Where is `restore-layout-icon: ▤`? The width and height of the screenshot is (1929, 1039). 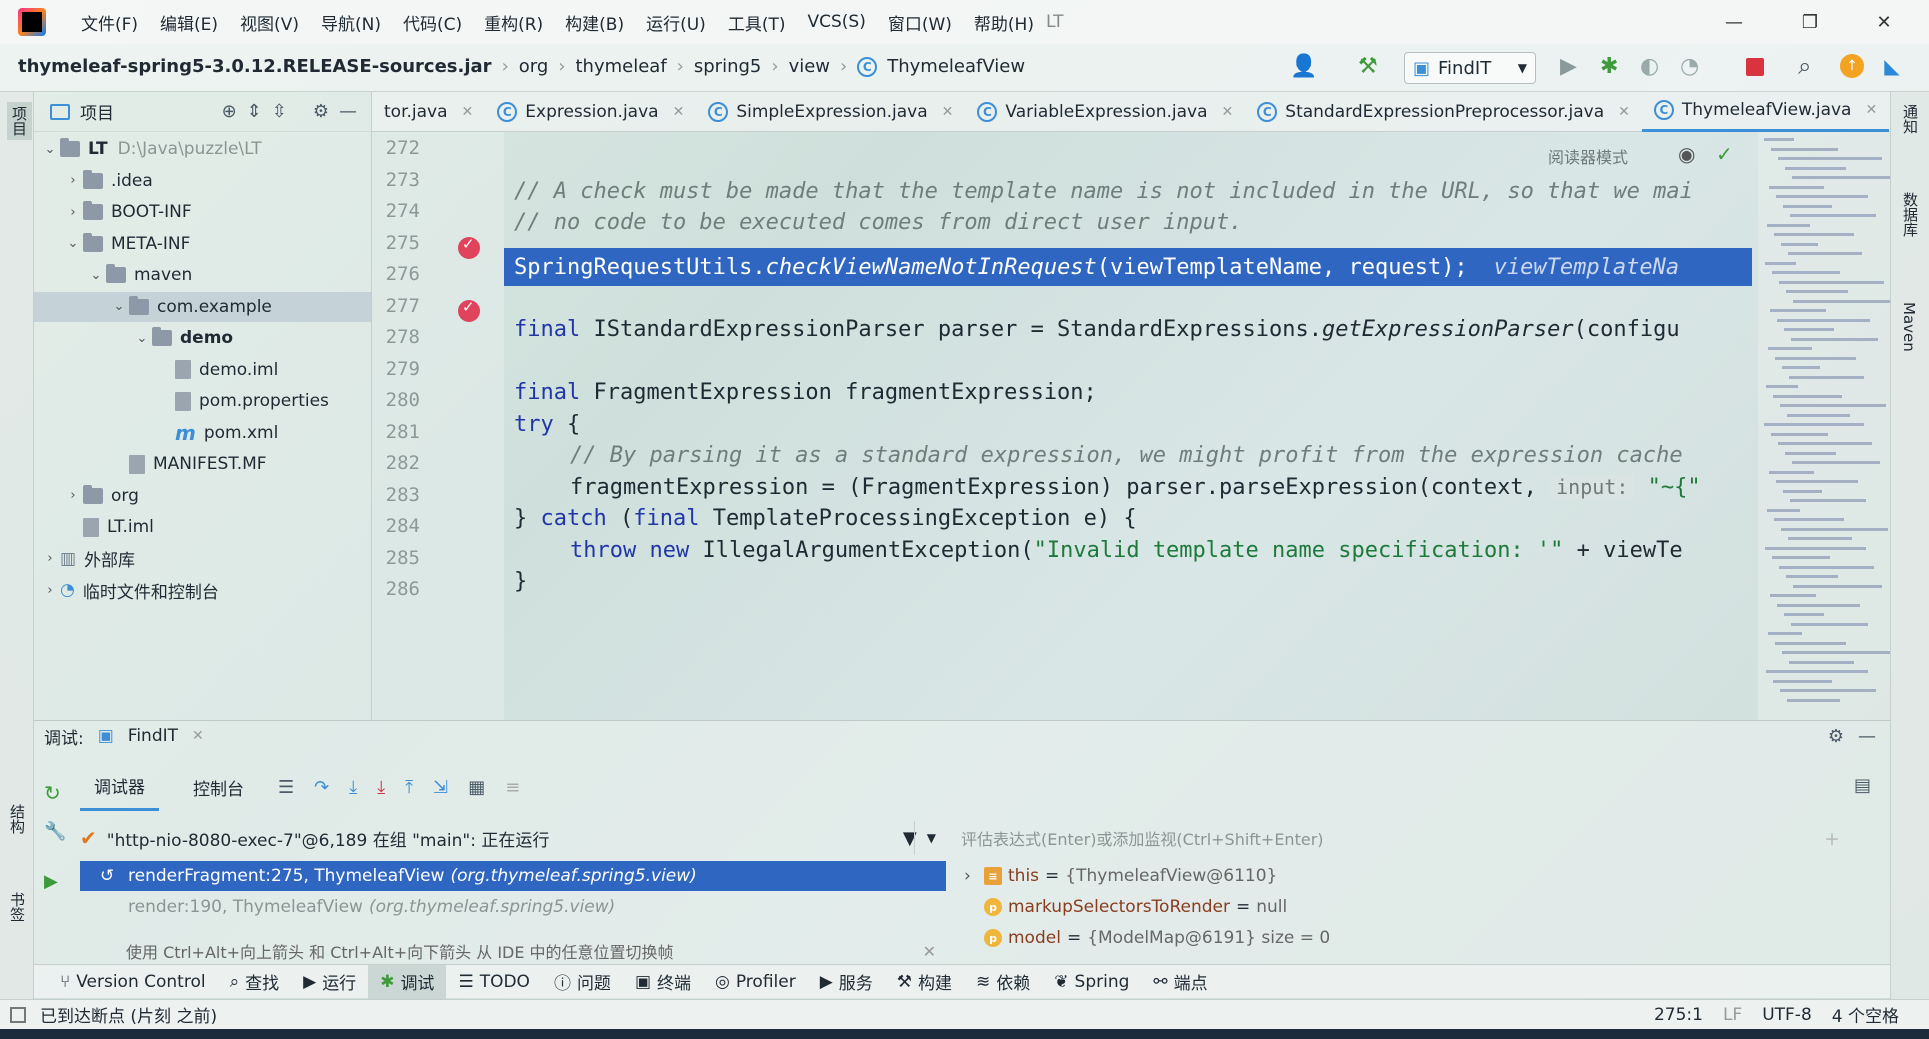 restore-layout-icon: ▤ is located at coordinates (1862, 785).